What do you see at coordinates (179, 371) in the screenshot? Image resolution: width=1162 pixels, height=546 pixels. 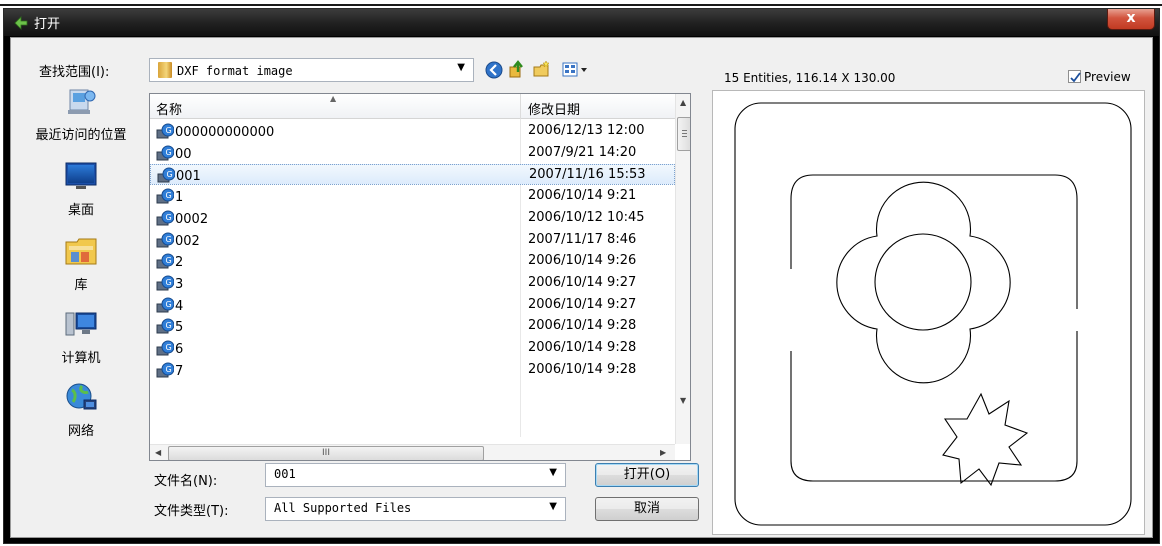 I see `file-name: 7` at bounding box center [179, 371].